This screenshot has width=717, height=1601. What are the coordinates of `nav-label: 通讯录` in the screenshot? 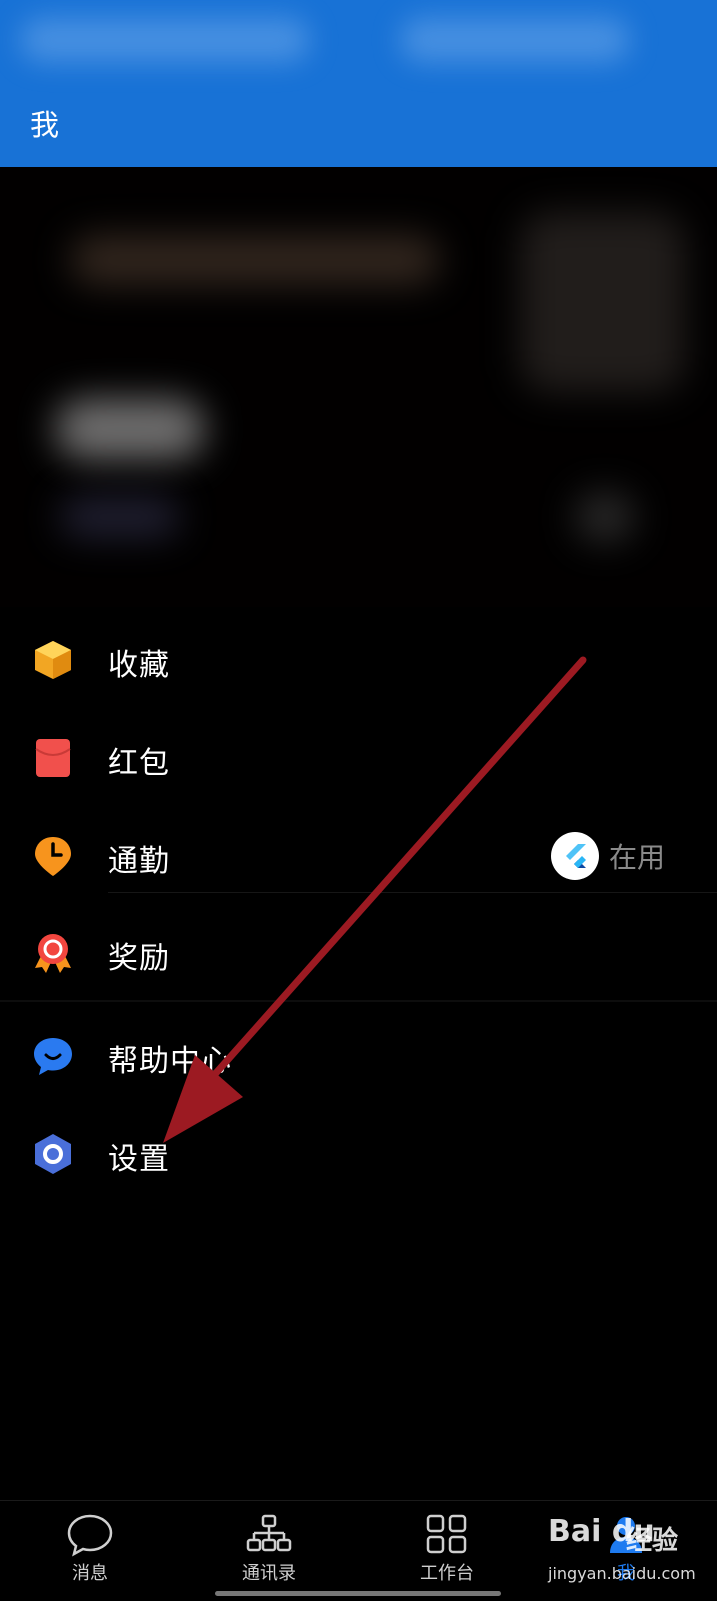 It's located at (269, 1573).